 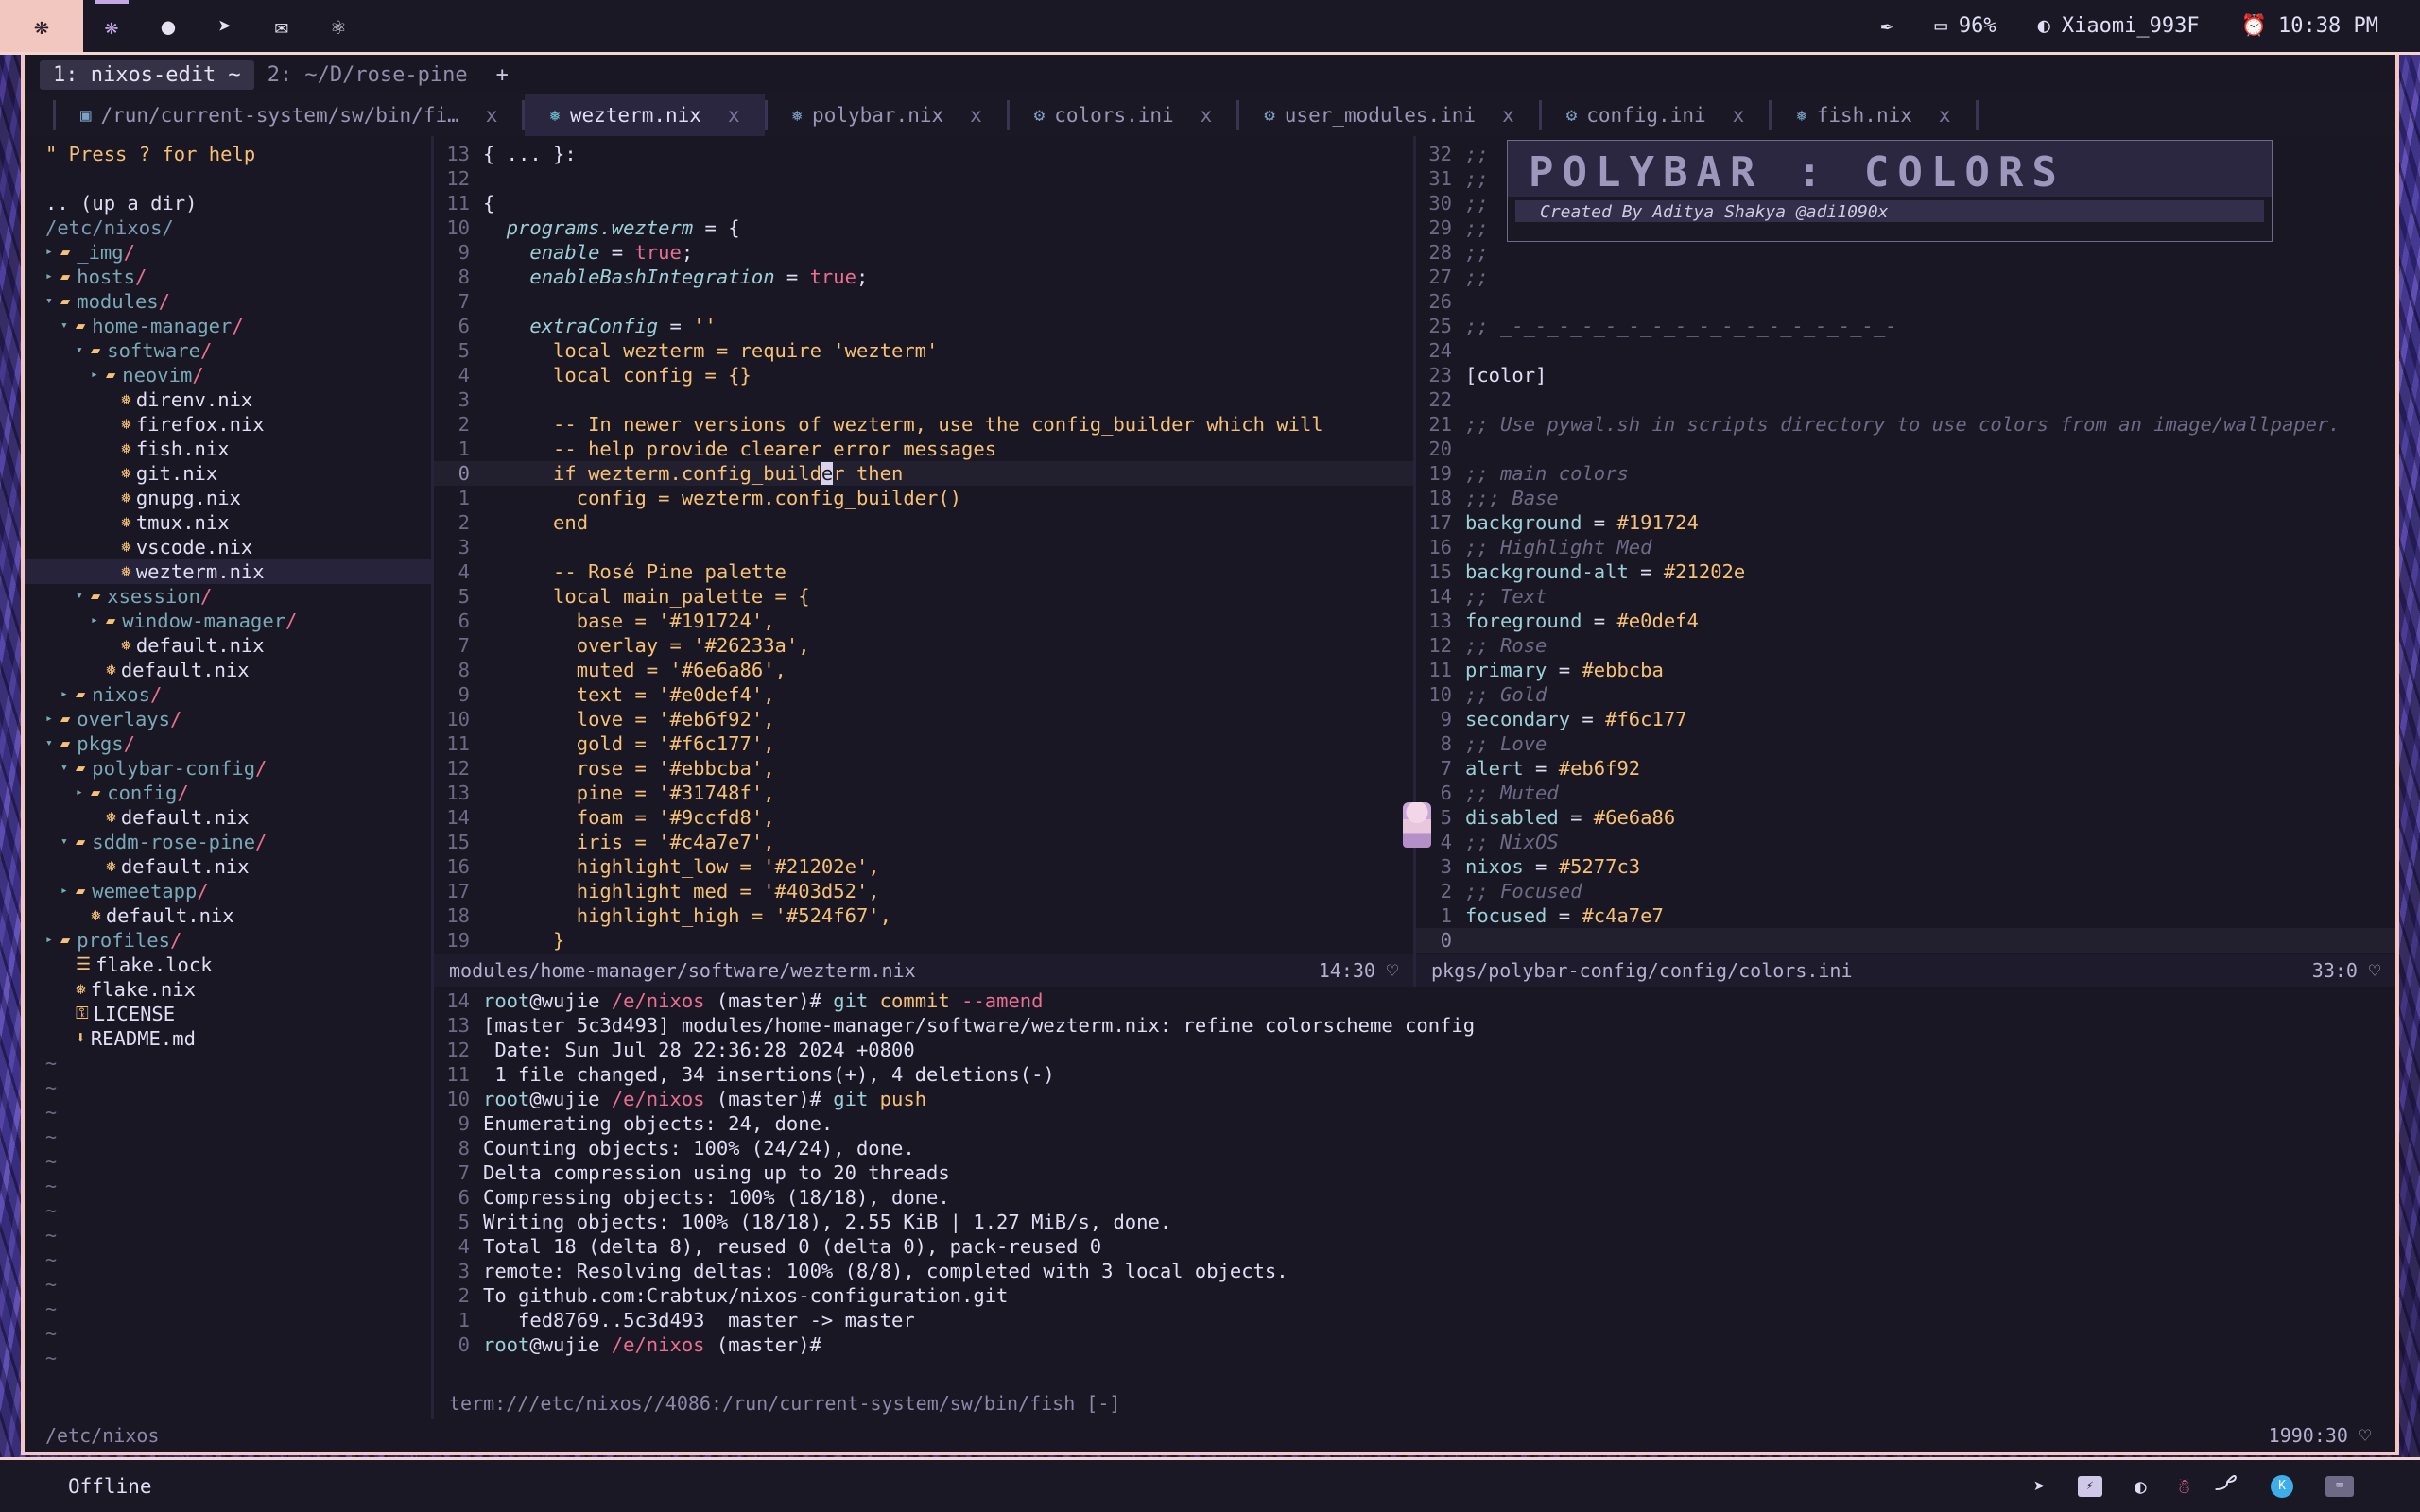 I want to click on tree-item-software: ▾ ▰ software/, so click(x=238, y=350).